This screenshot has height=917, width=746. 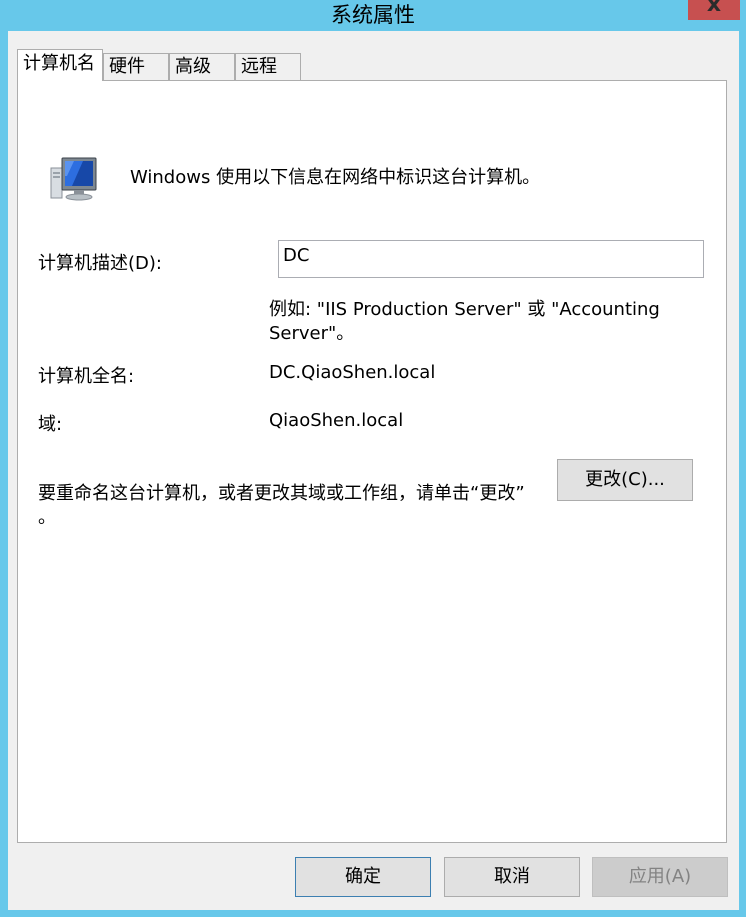 What do you see at coordinates (47, 517) in the screenshot?
I see `rename-instruction-line2: 。` at bounding box center [47, 517].